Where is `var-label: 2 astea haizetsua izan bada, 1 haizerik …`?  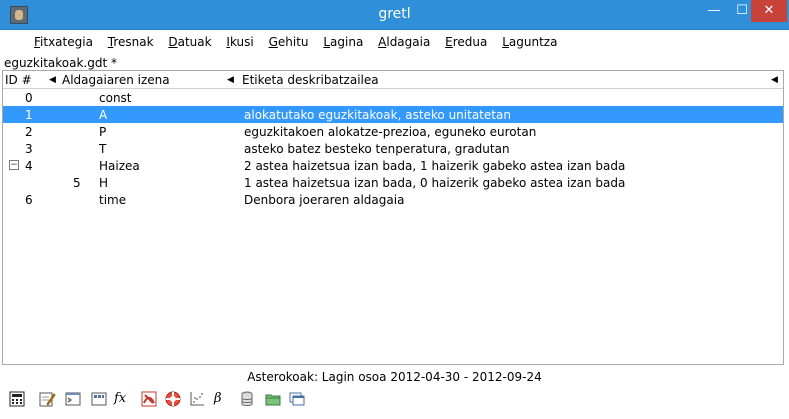
var-label: 2 astea haizetsua izan bada, 1 haizerik … is located at coordinates (435, 166).